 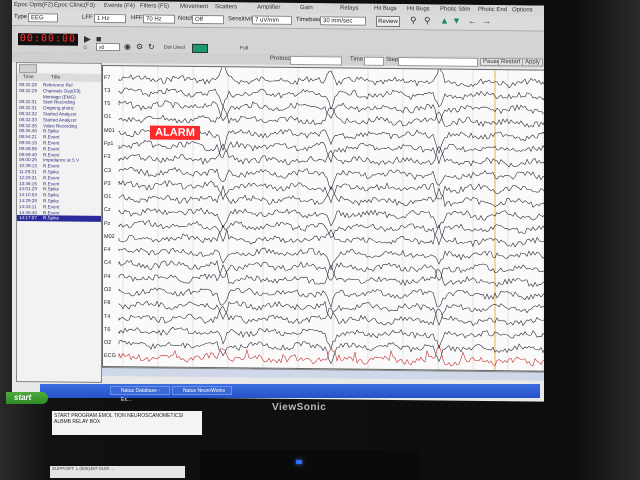 What do you see at coordinates (109, 130) in the screenshot?
I see `channel-label: M01` at bounding box center [109, 130].